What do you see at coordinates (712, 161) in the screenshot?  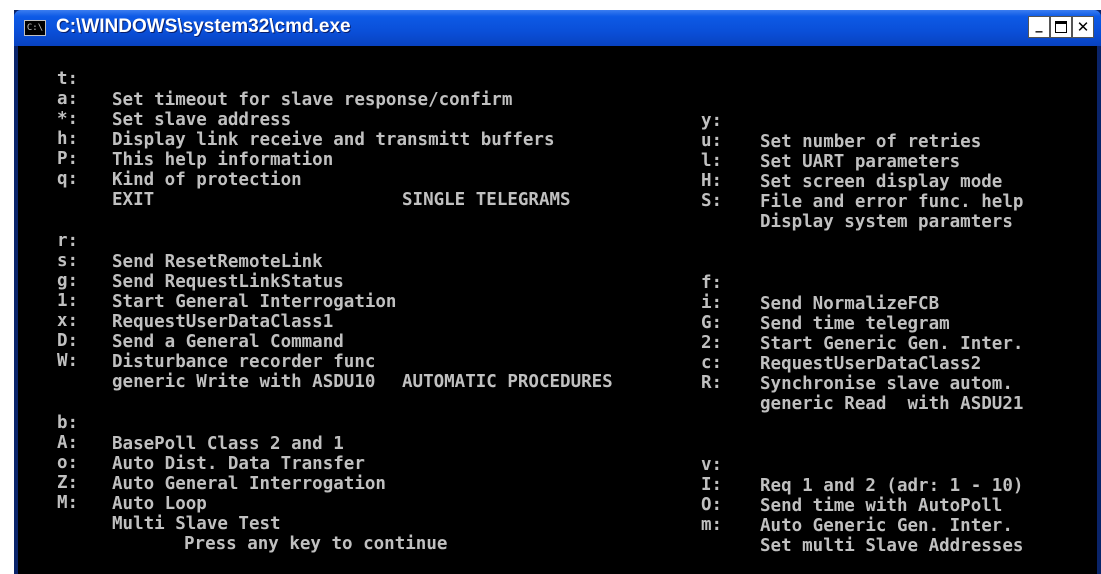 I see `shortcut-key: l:` at bounding box center [712, 161].